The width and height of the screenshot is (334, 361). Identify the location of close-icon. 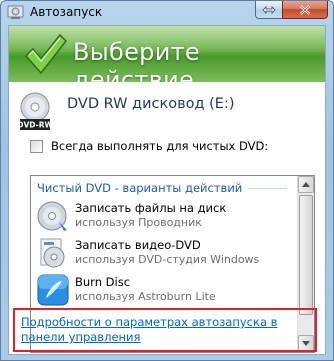
(305, 9).